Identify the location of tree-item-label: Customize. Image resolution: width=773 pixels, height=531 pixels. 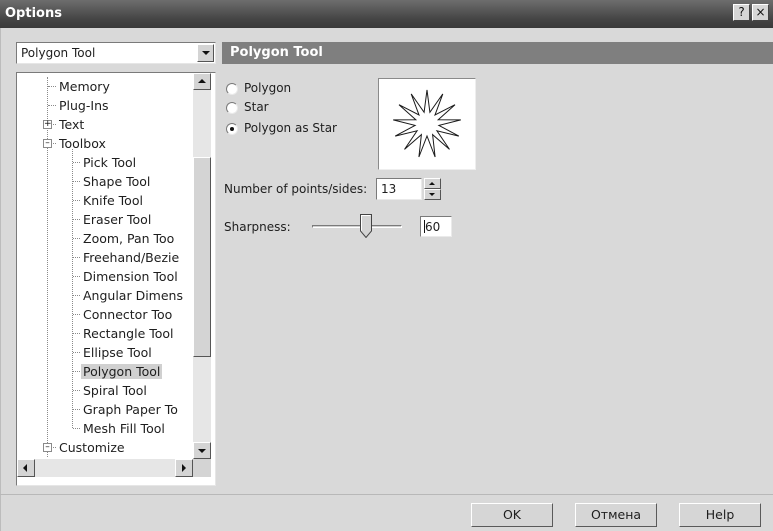
(92, 447).